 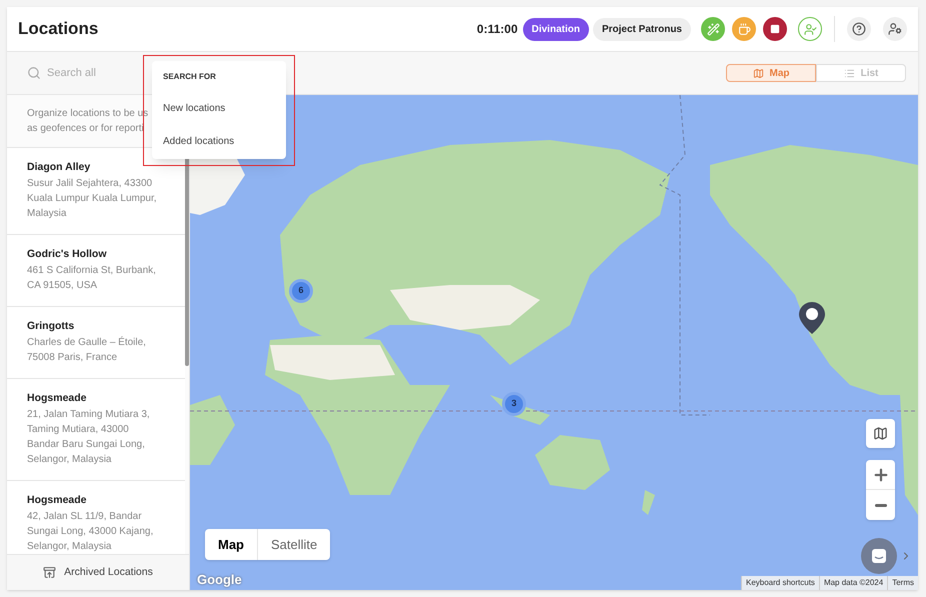 I want to click on wand-icon, so click(x=713, y=29).